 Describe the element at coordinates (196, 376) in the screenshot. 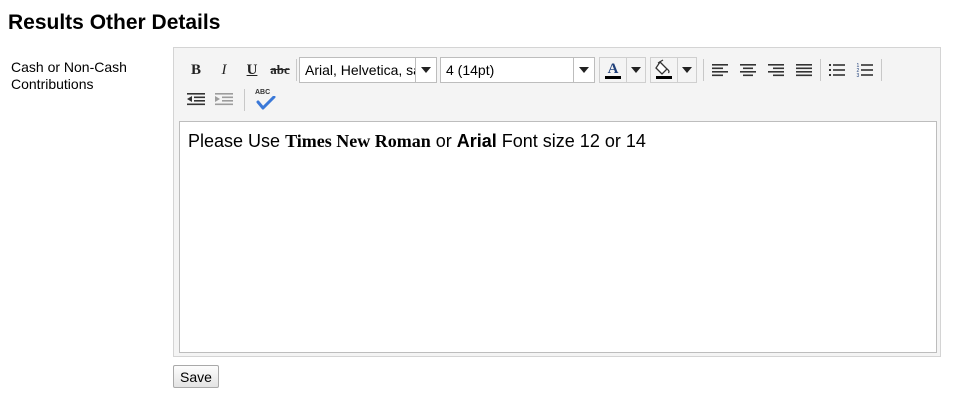

I see `save-button: Save` at that location.